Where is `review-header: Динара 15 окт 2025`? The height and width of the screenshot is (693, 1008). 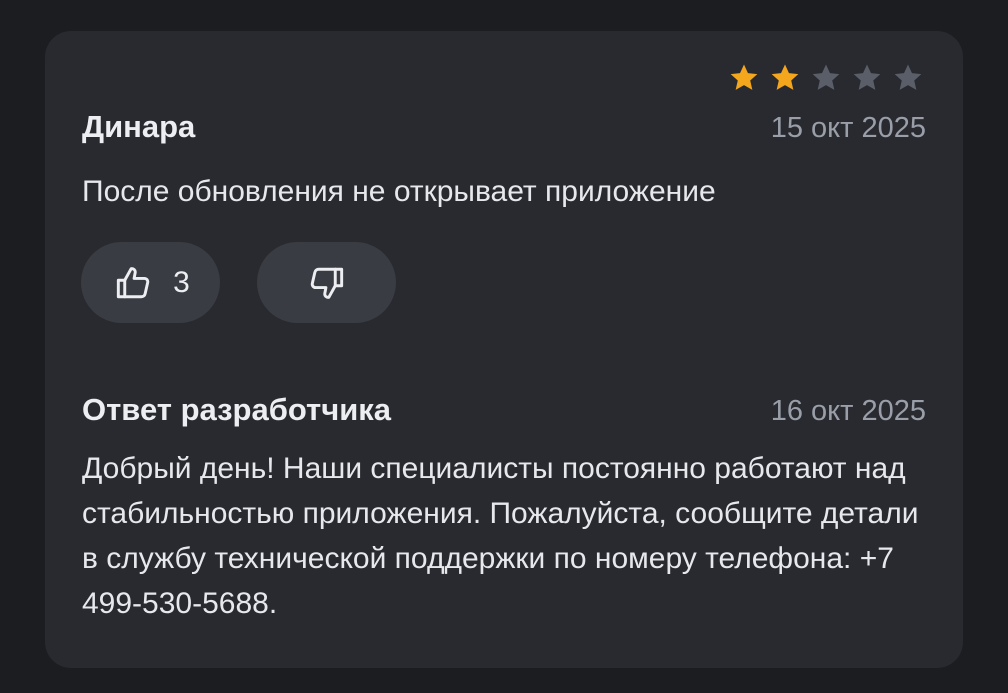 review-header: Динара 15 окт 2025 is located at coordinates (504, 127).